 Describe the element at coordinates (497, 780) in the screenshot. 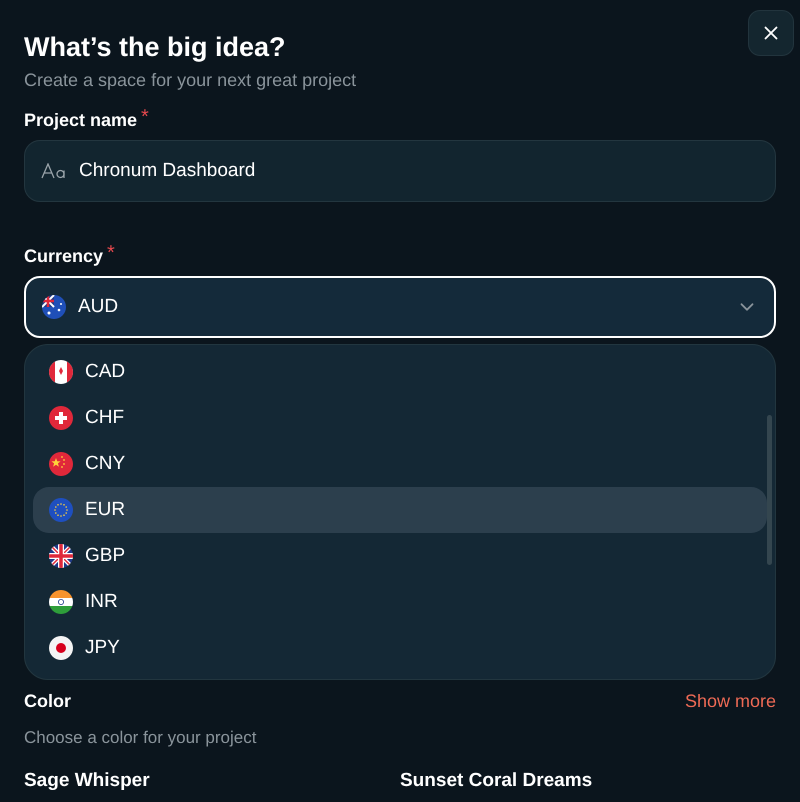

I see `color-name: Sunset Coral Dreams` at that location.